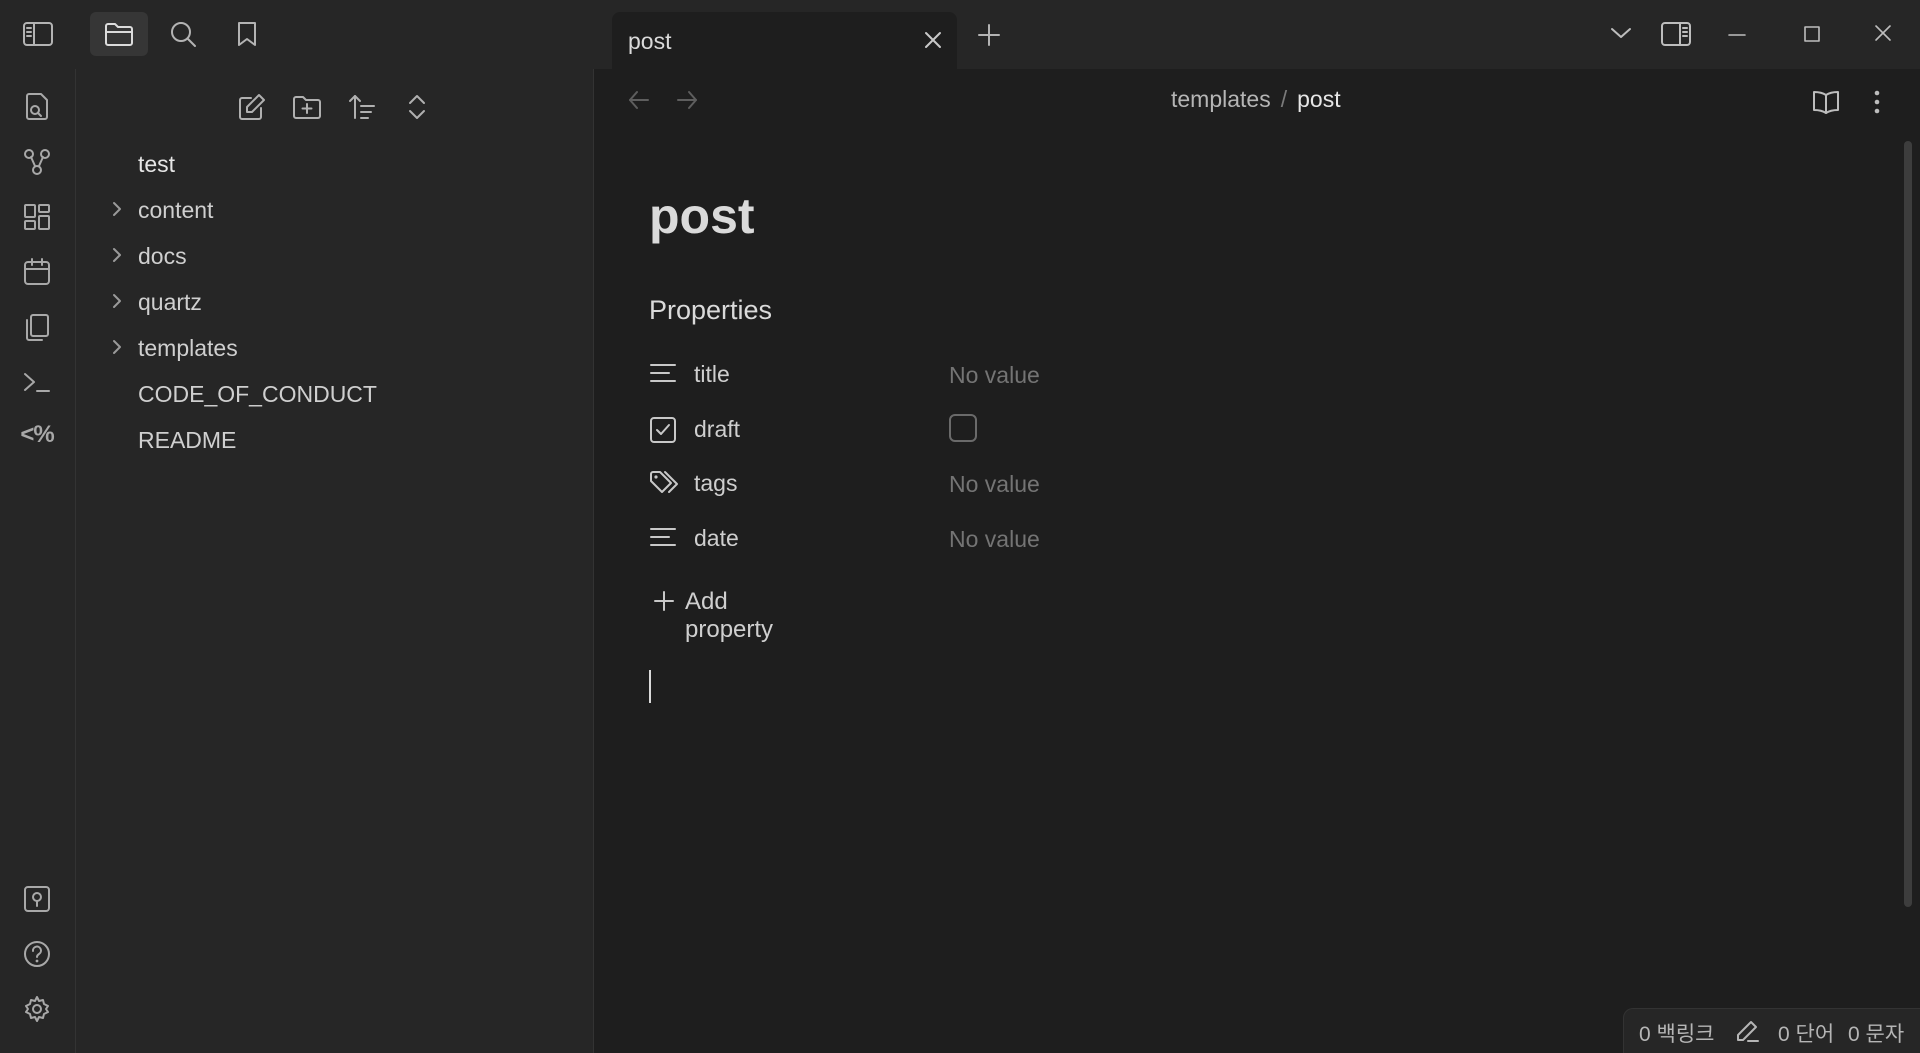 Image resolution: width=1920 pixels, height=1053 pixels. Describe the element at coordinates (307, 107) in the screenshot. I see `new-folder-icon` at that location.